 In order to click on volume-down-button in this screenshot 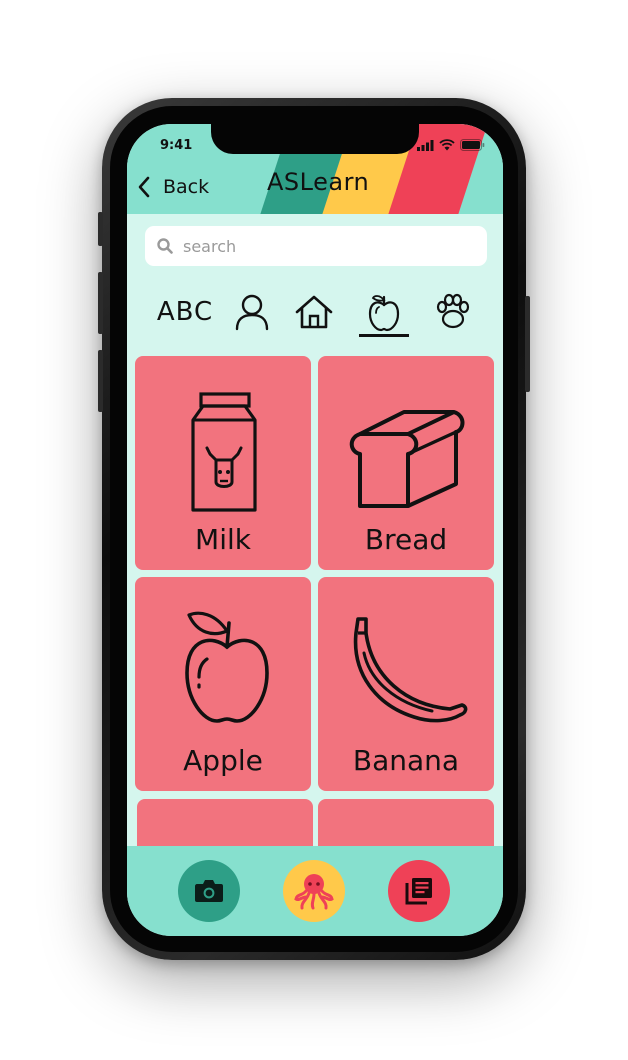, I will do `click(100, 381)`.